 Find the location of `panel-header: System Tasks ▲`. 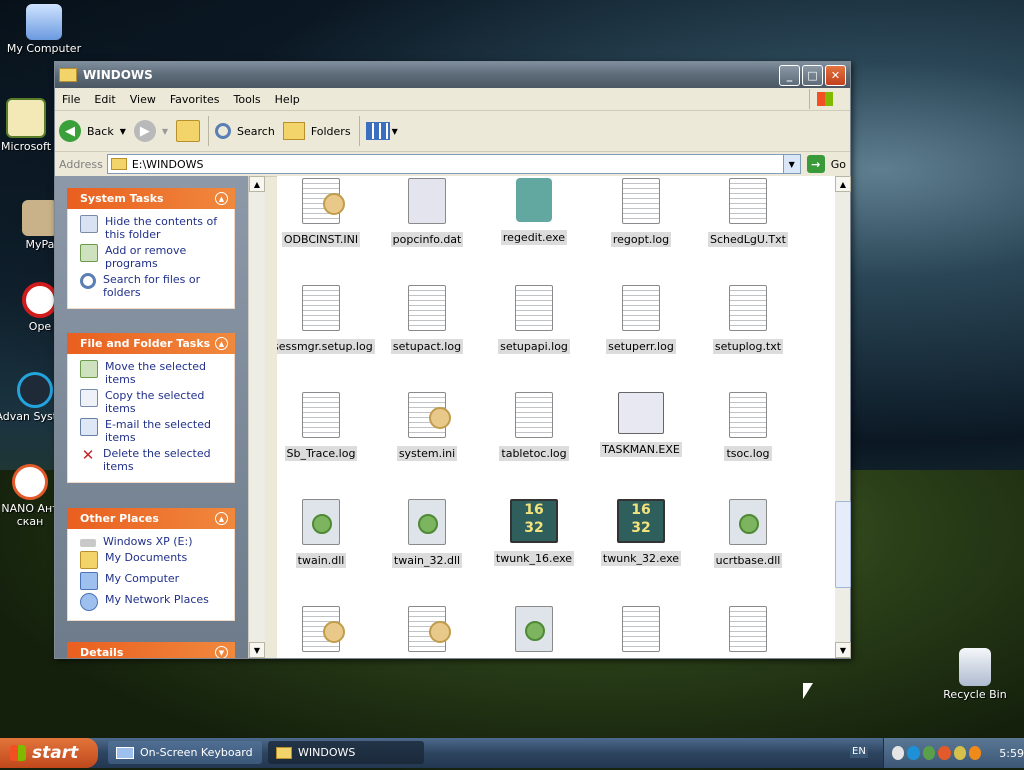

panel-header: System Tasks ▲ is located at coordinates (151, 198).